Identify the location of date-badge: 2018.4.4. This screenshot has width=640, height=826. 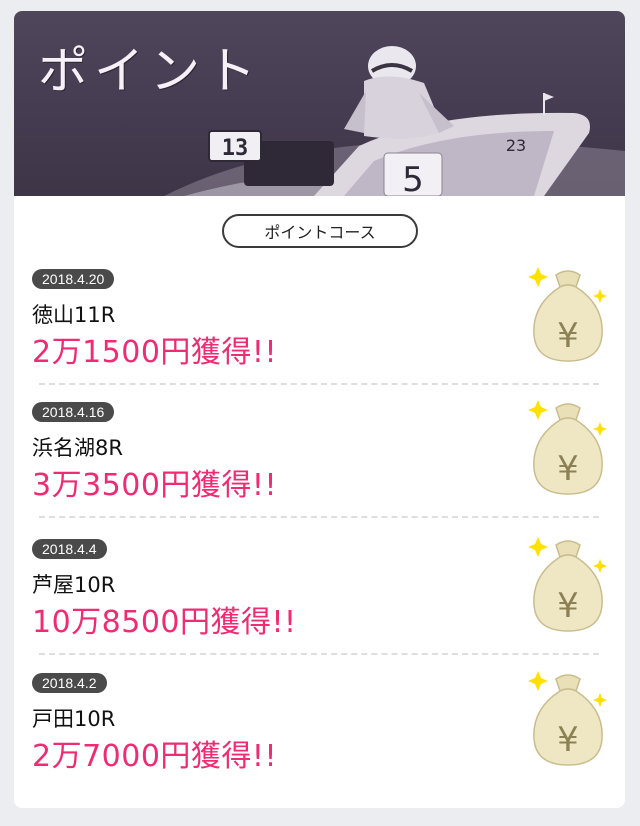
(69, 549).